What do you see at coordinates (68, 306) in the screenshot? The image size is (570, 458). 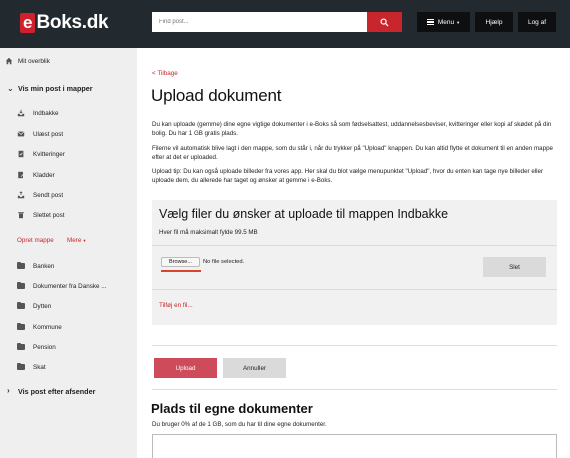 I see `sidebar-folder-dytten: Dytten` at bounding box center [68, 306].